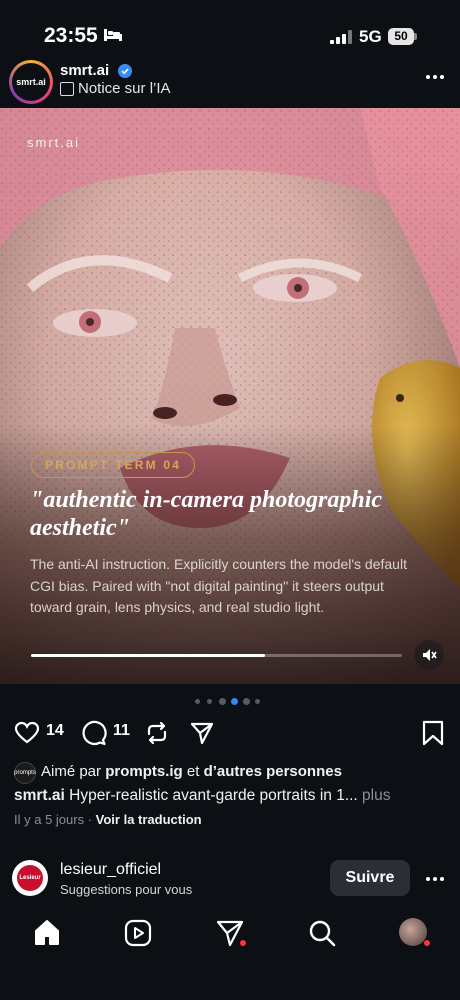  Describe the element at coordinates (138, 933) in the screenshot. I see `reels-icon` at that location.